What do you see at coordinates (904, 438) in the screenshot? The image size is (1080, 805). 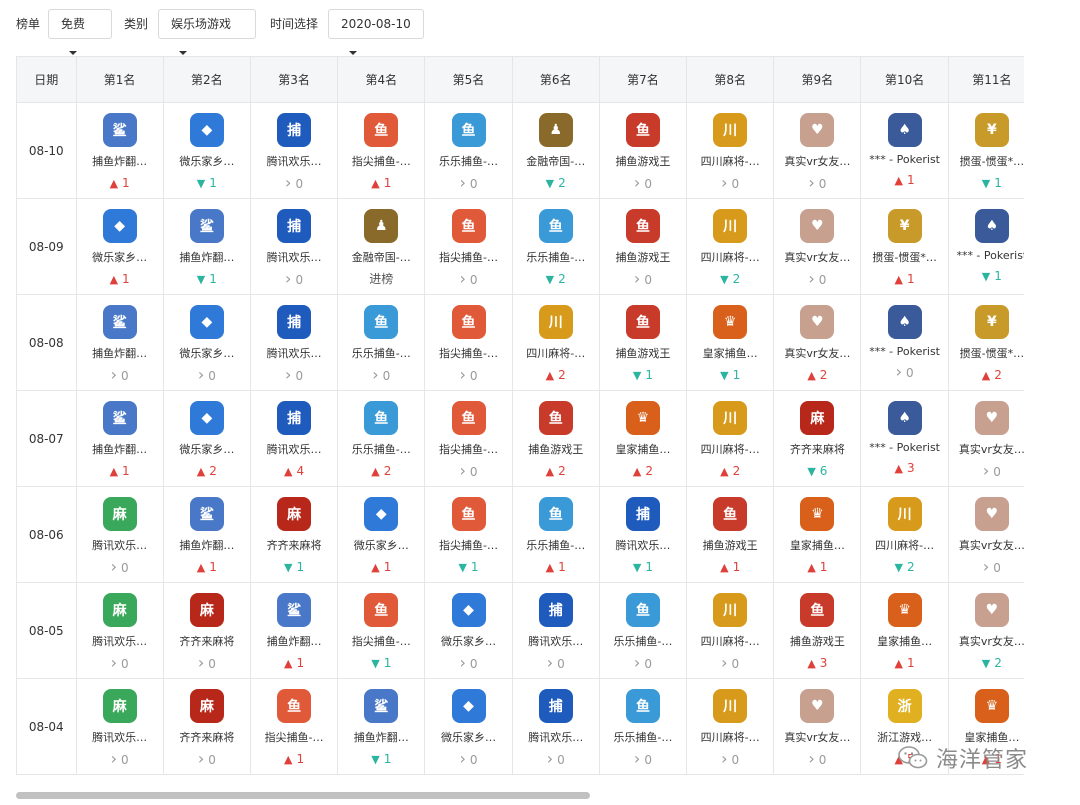 I see `app-cell: ♠ *** - Pokerist ▲ 3` at bounding box center [904, 438].